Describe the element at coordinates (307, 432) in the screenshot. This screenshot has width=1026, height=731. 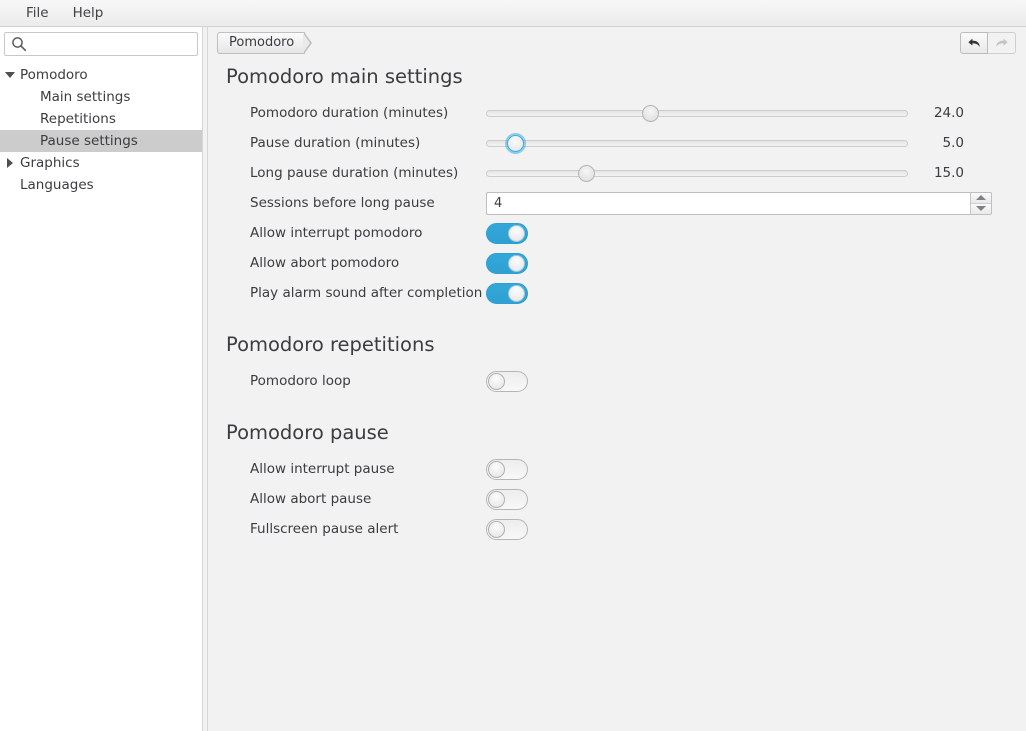
I see `section-title-pause: Pomodoro pause` at that location.